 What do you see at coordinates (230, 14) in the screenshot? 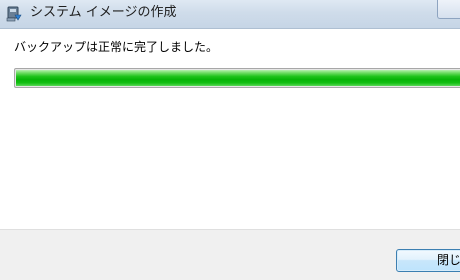
I see `title-bar: システム イメージの作成` at bounding box center [230, 14].